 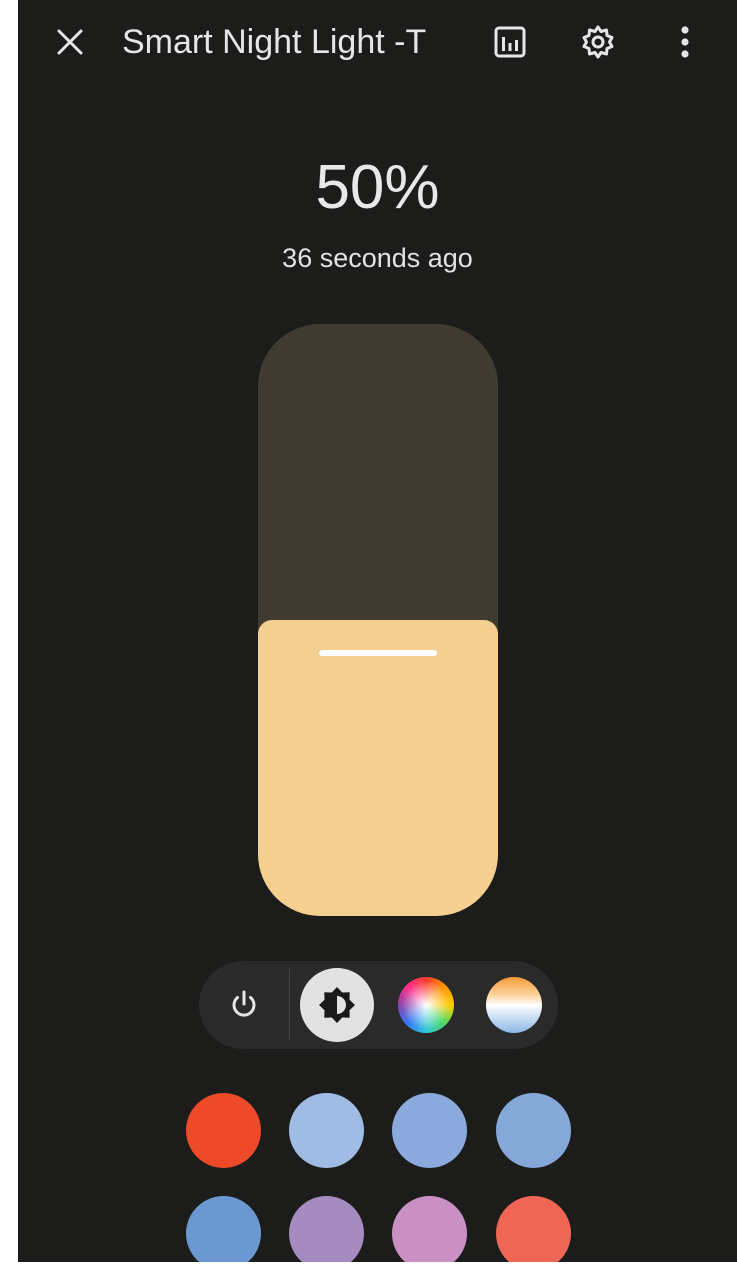 I want to click on brightness-readout: 50%, so click(x=377, y=187).